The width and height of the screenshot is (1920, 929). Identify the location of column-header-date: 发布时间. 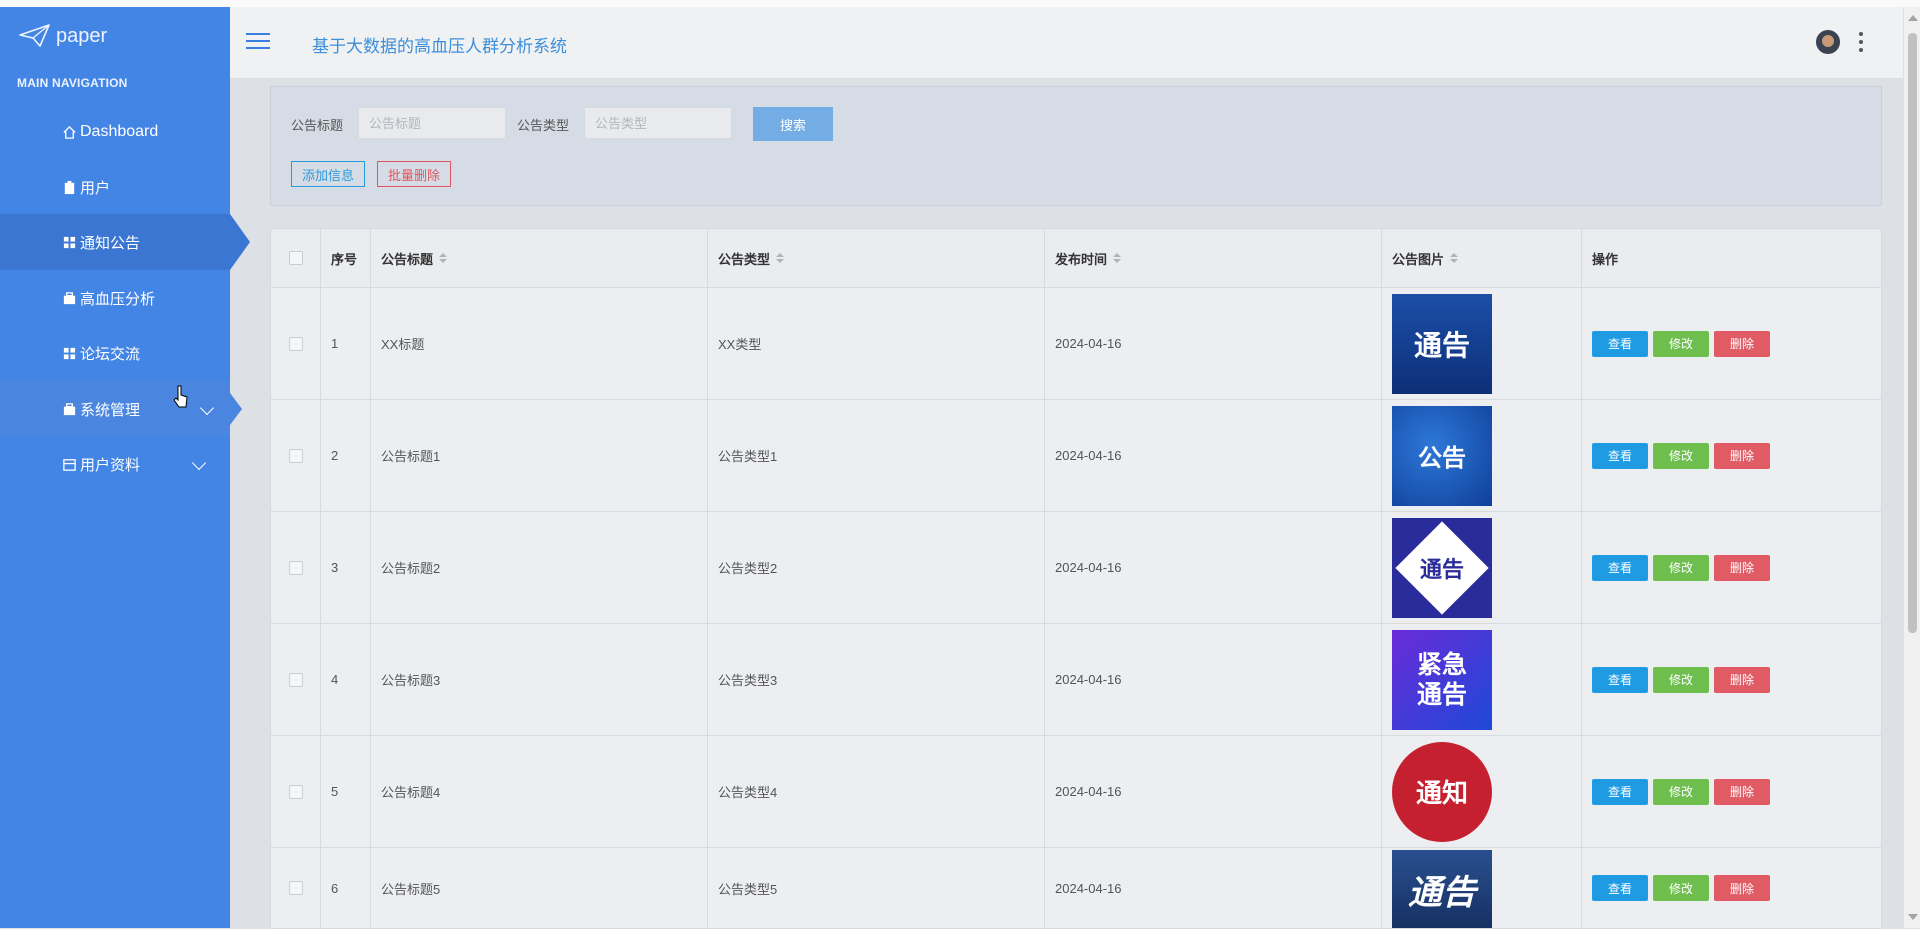
(1213, 258).